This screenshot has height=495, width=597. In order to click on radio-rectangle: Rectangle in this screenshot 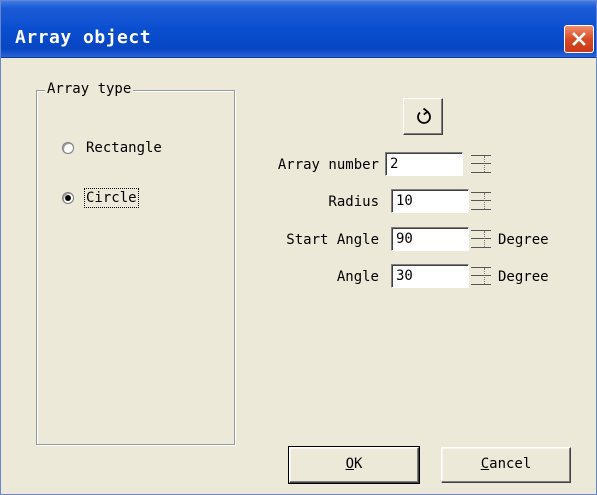, I will do `click(112, 148)`.